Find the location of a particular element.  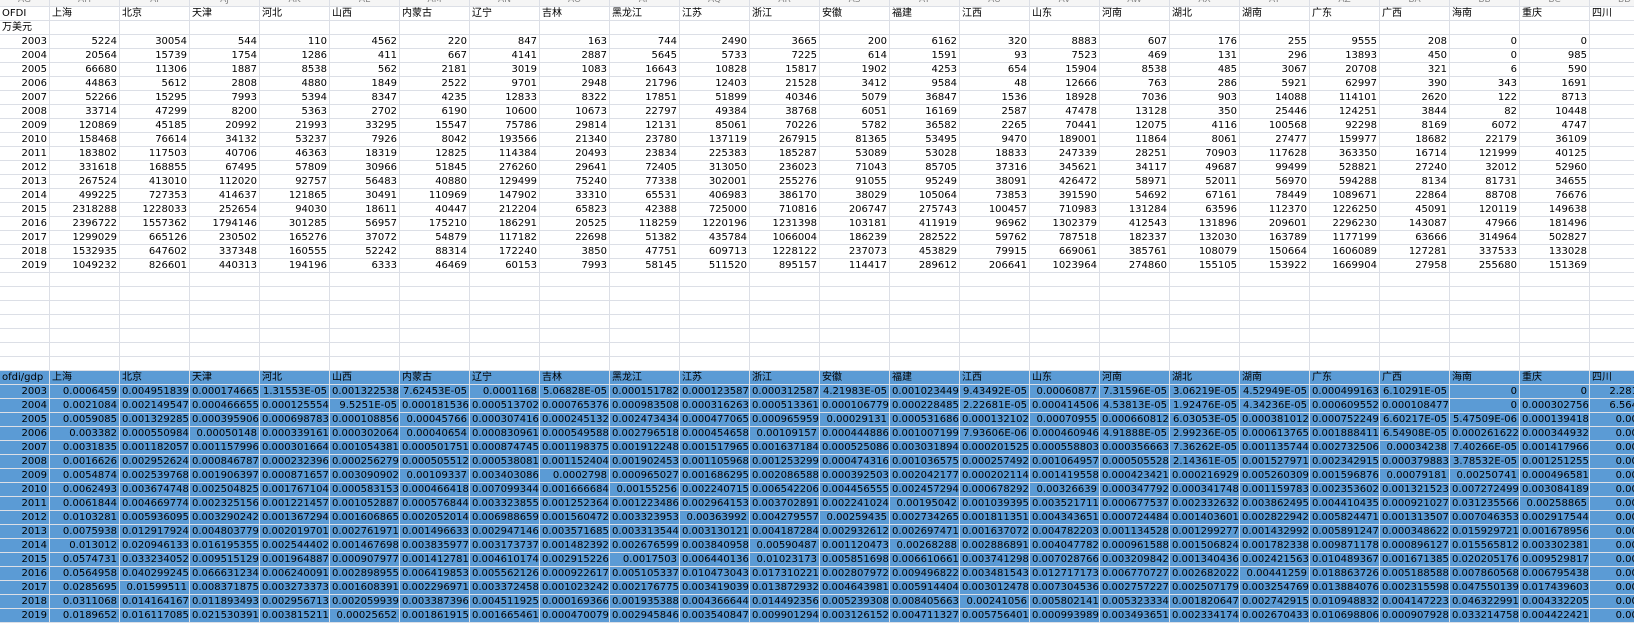

ofdi-value-cell: 163 is located at coordinates (575, 42).